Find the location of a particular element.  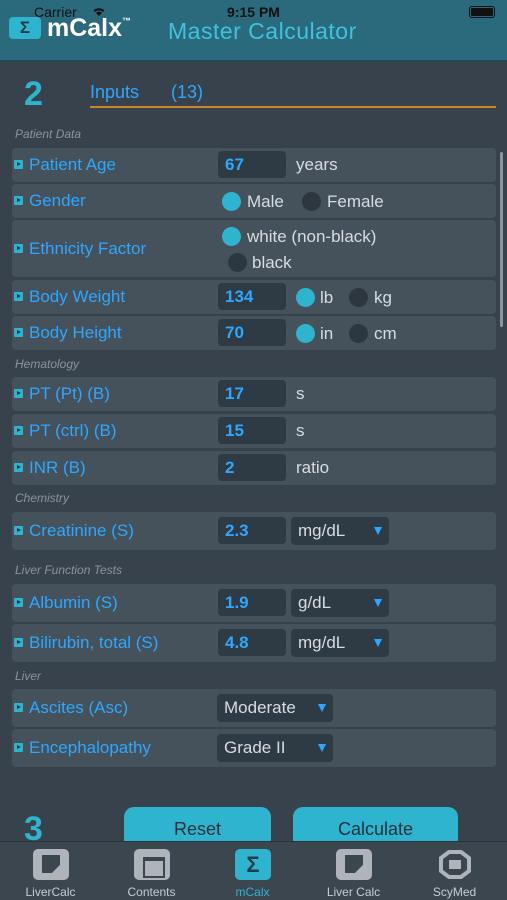

group-label-patient-data: Patient Data is located at coordinates (48, 134).